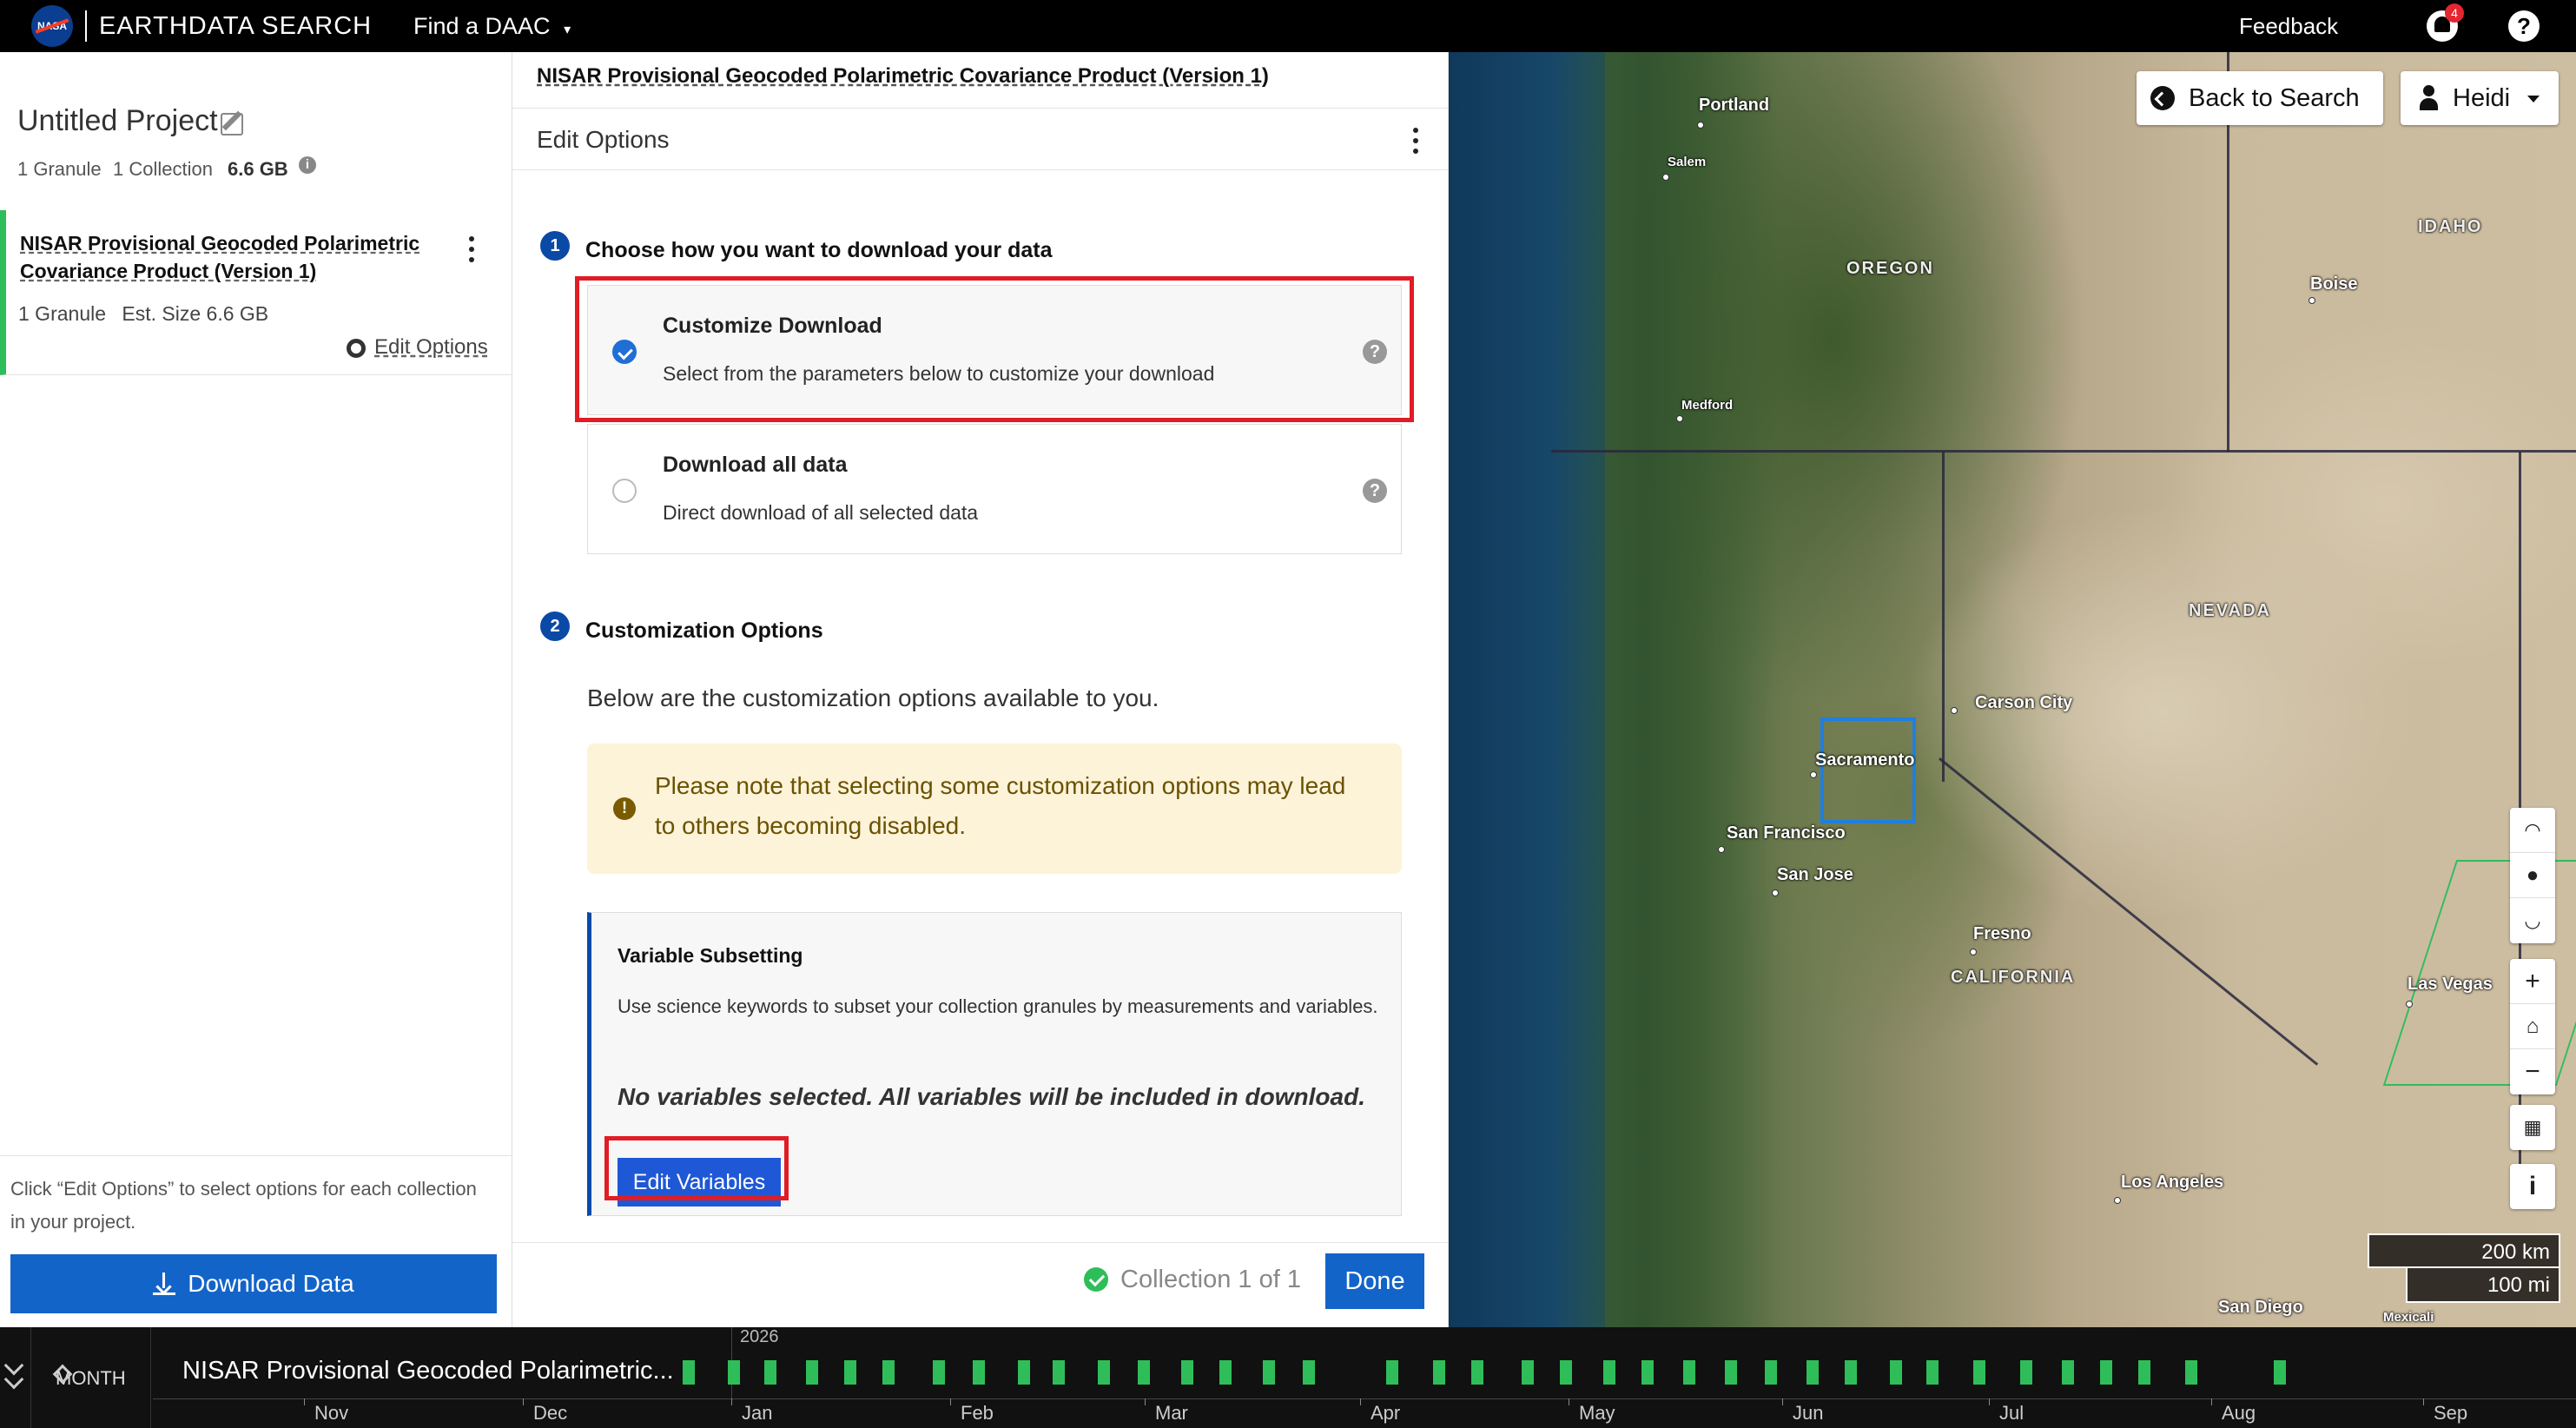 The width and height of the screenshot is (2576, 1428). What do you see at coordinates (1415, 140) in the screenshot?
I see `panel-more-icon` at bounding box center [1415, 140].